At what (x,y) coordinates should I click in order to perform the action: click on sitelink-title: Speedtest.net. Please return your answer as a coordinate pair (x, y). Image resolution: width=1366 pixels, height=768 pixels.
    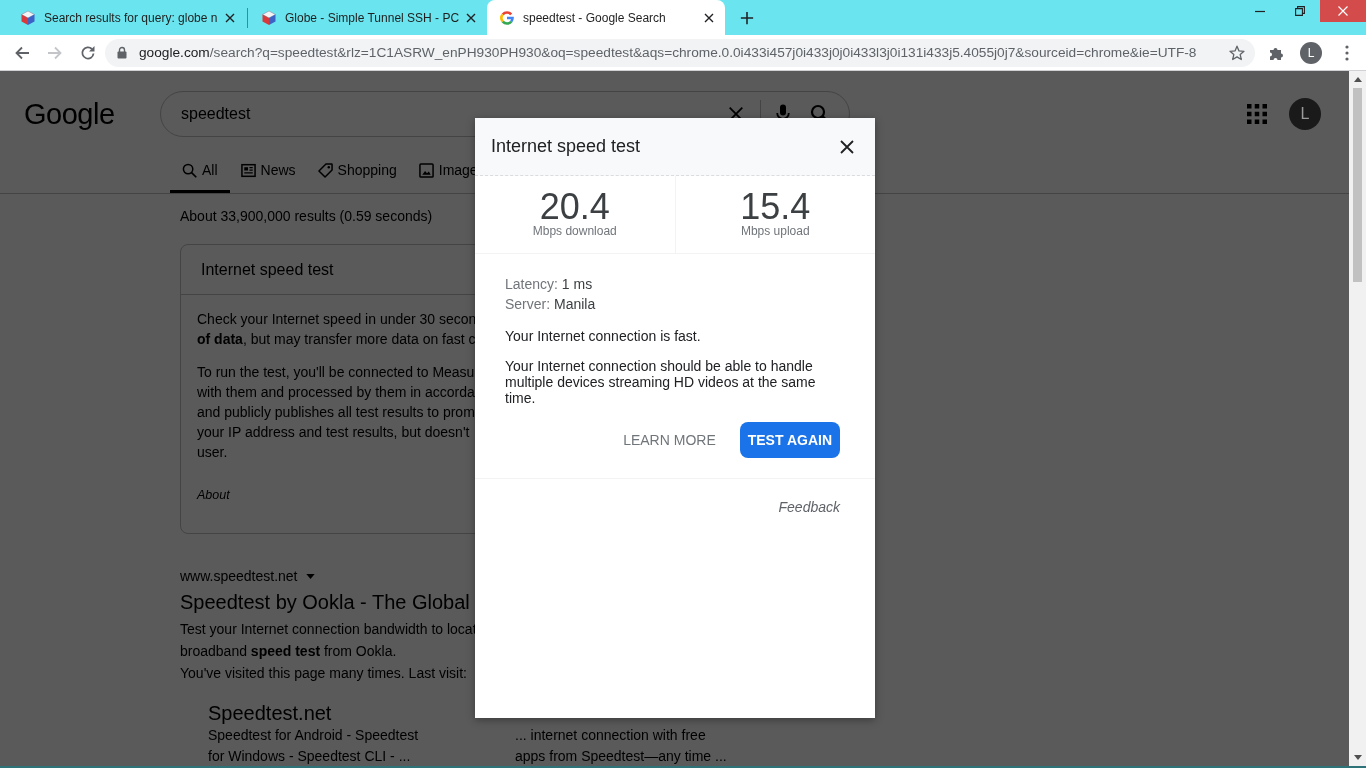
    Looking at the image, I should click on (270, 713).